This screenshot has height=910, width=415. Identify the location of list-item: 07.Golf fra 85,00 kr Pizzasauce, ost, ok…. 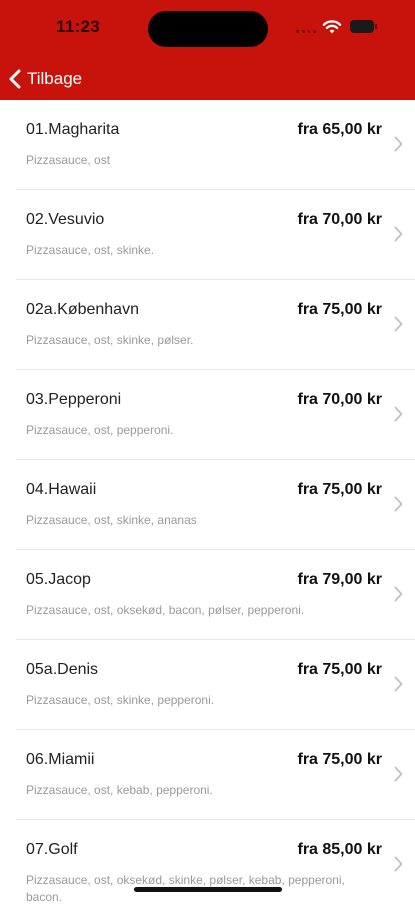
(215, 865).